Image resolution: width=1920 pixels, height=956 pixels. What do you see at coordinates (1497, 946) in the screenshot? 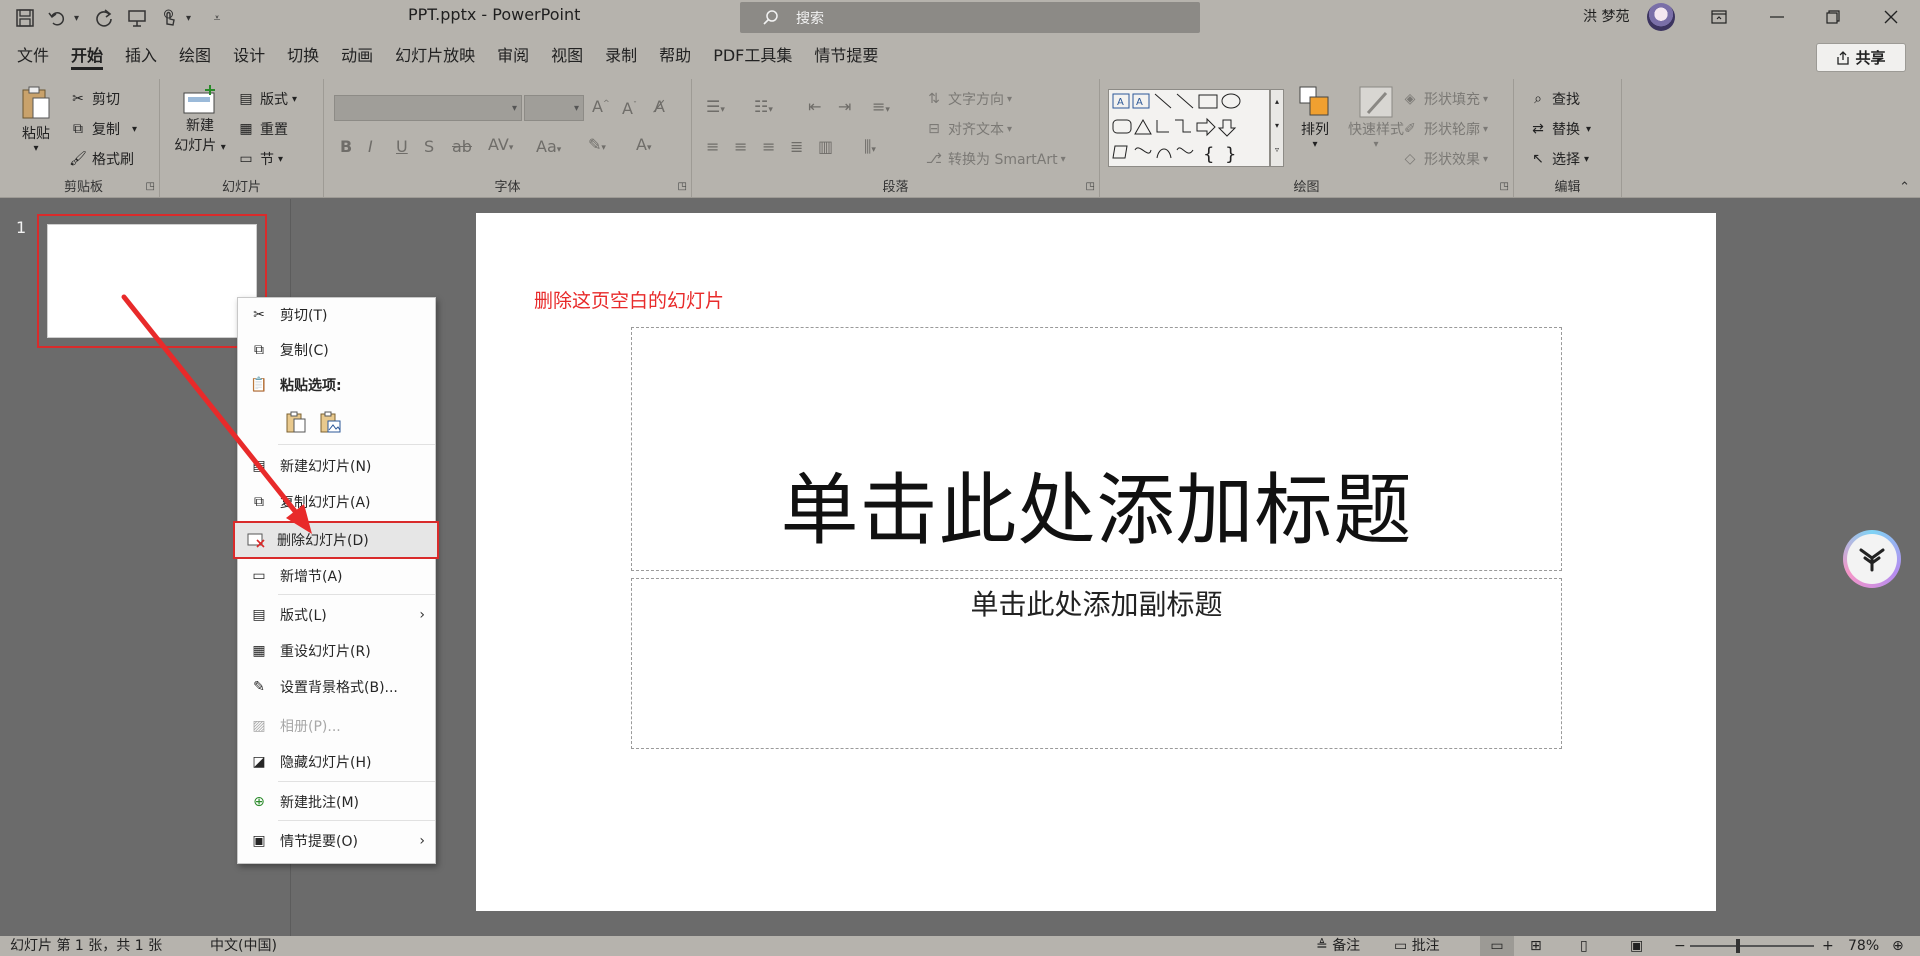
I see `normal-view-icon: ▭` at bounding box center [1497, 946].